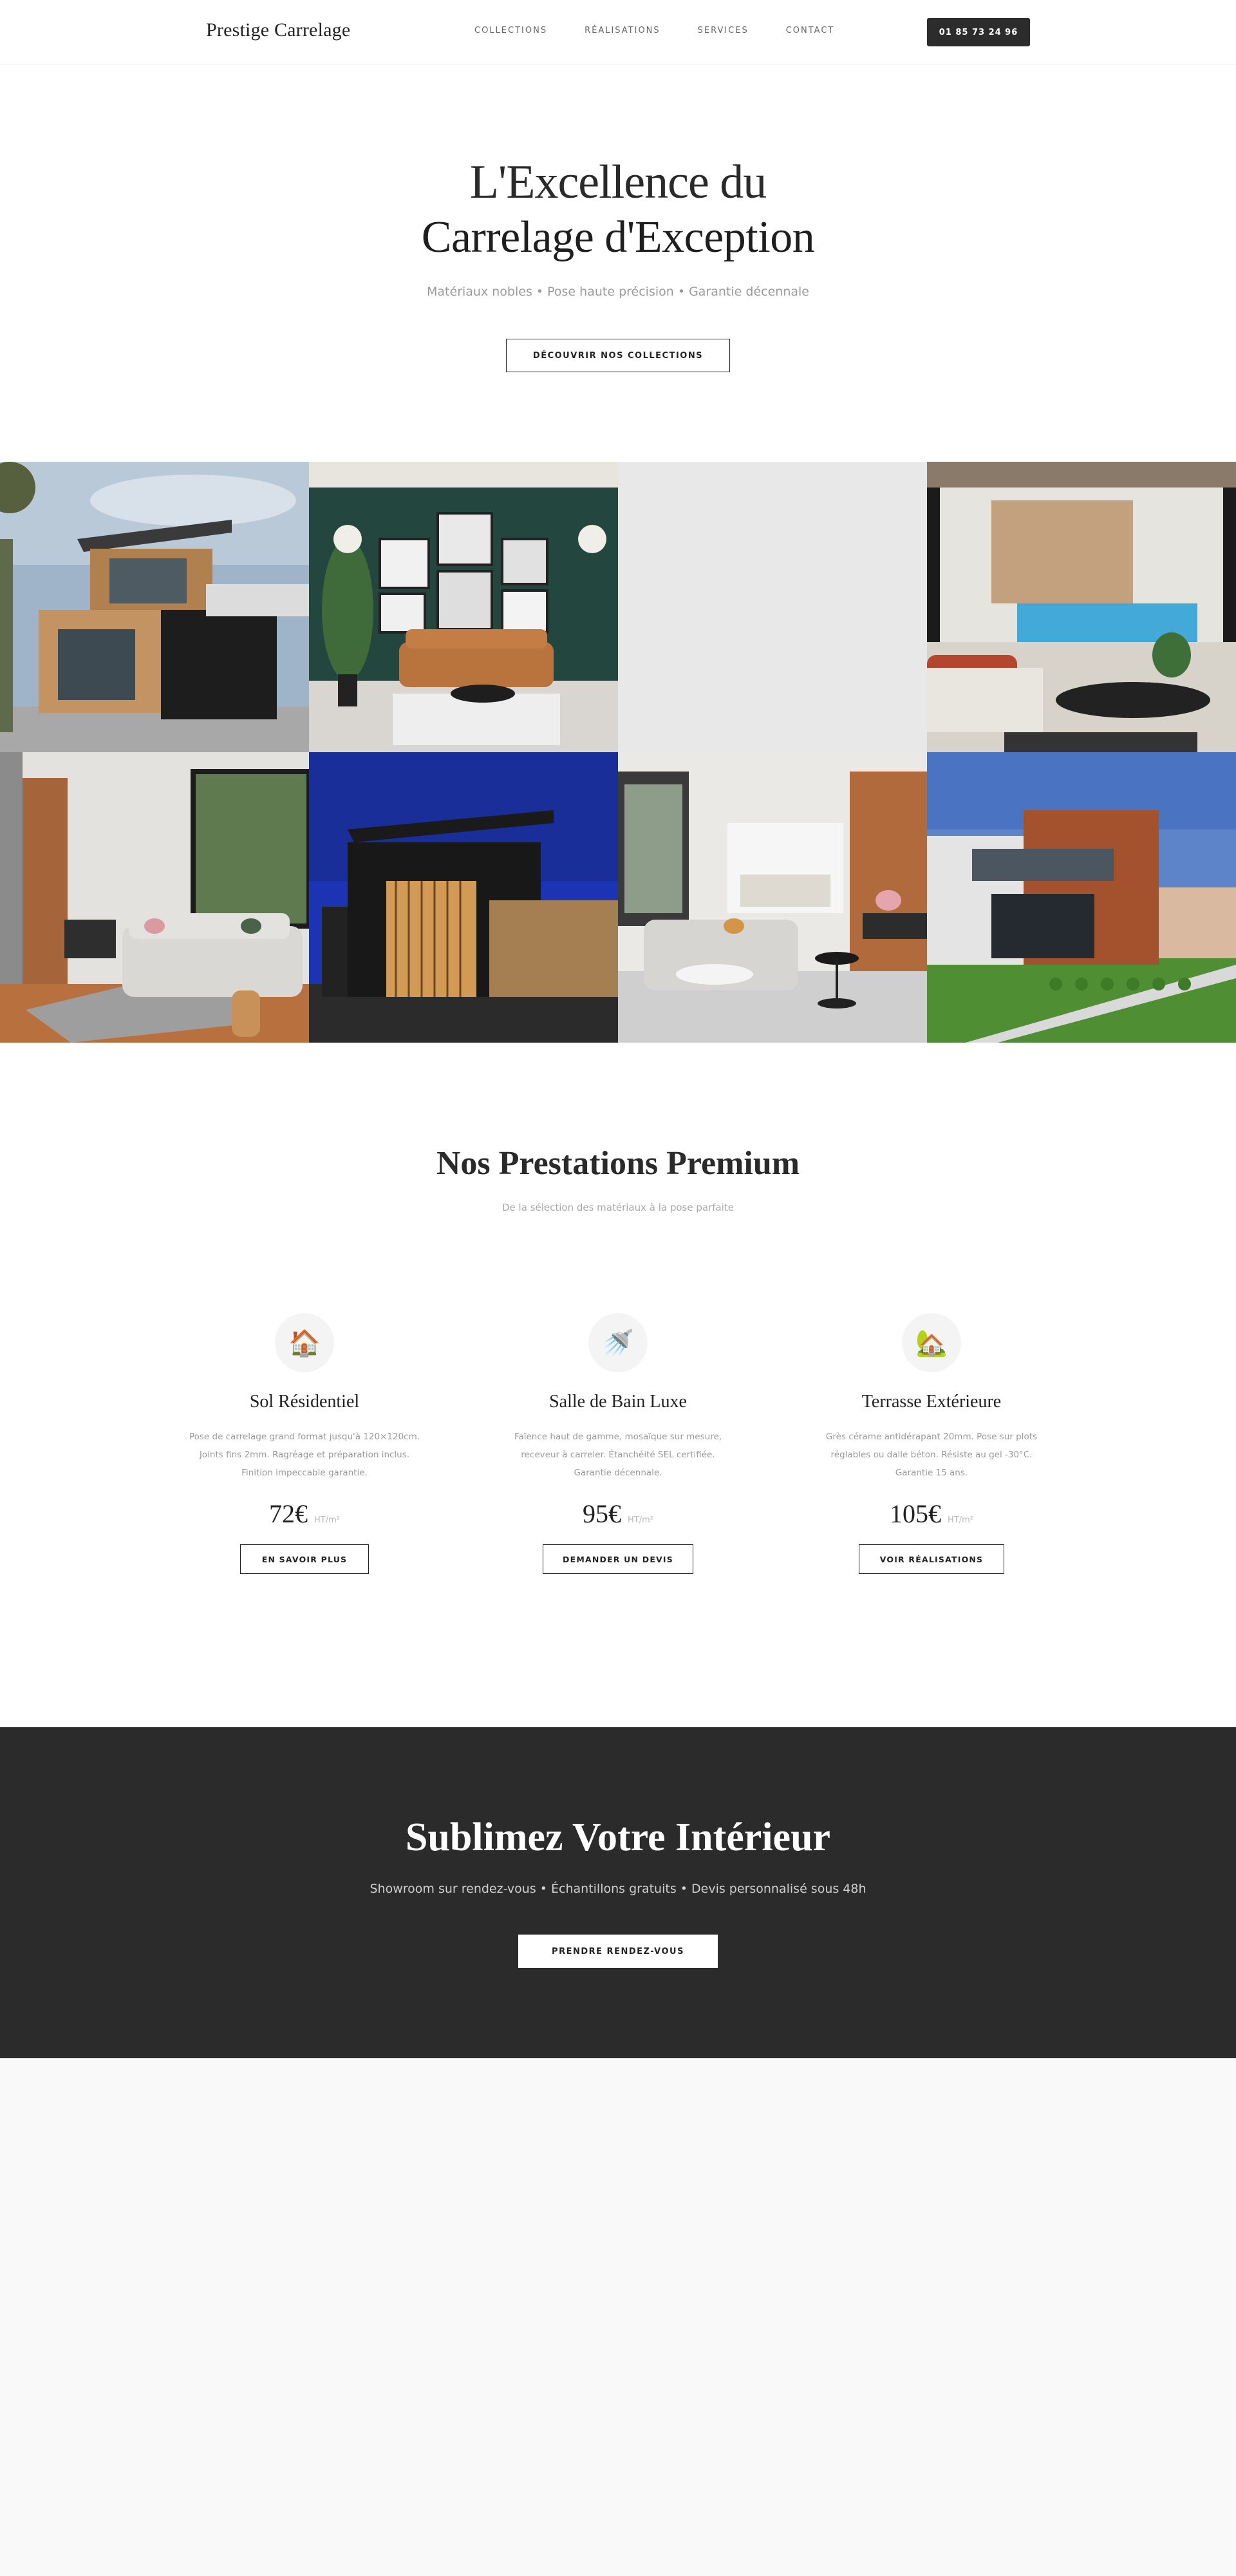  I want to click on pool-terrace-image, so click(1081, 607).